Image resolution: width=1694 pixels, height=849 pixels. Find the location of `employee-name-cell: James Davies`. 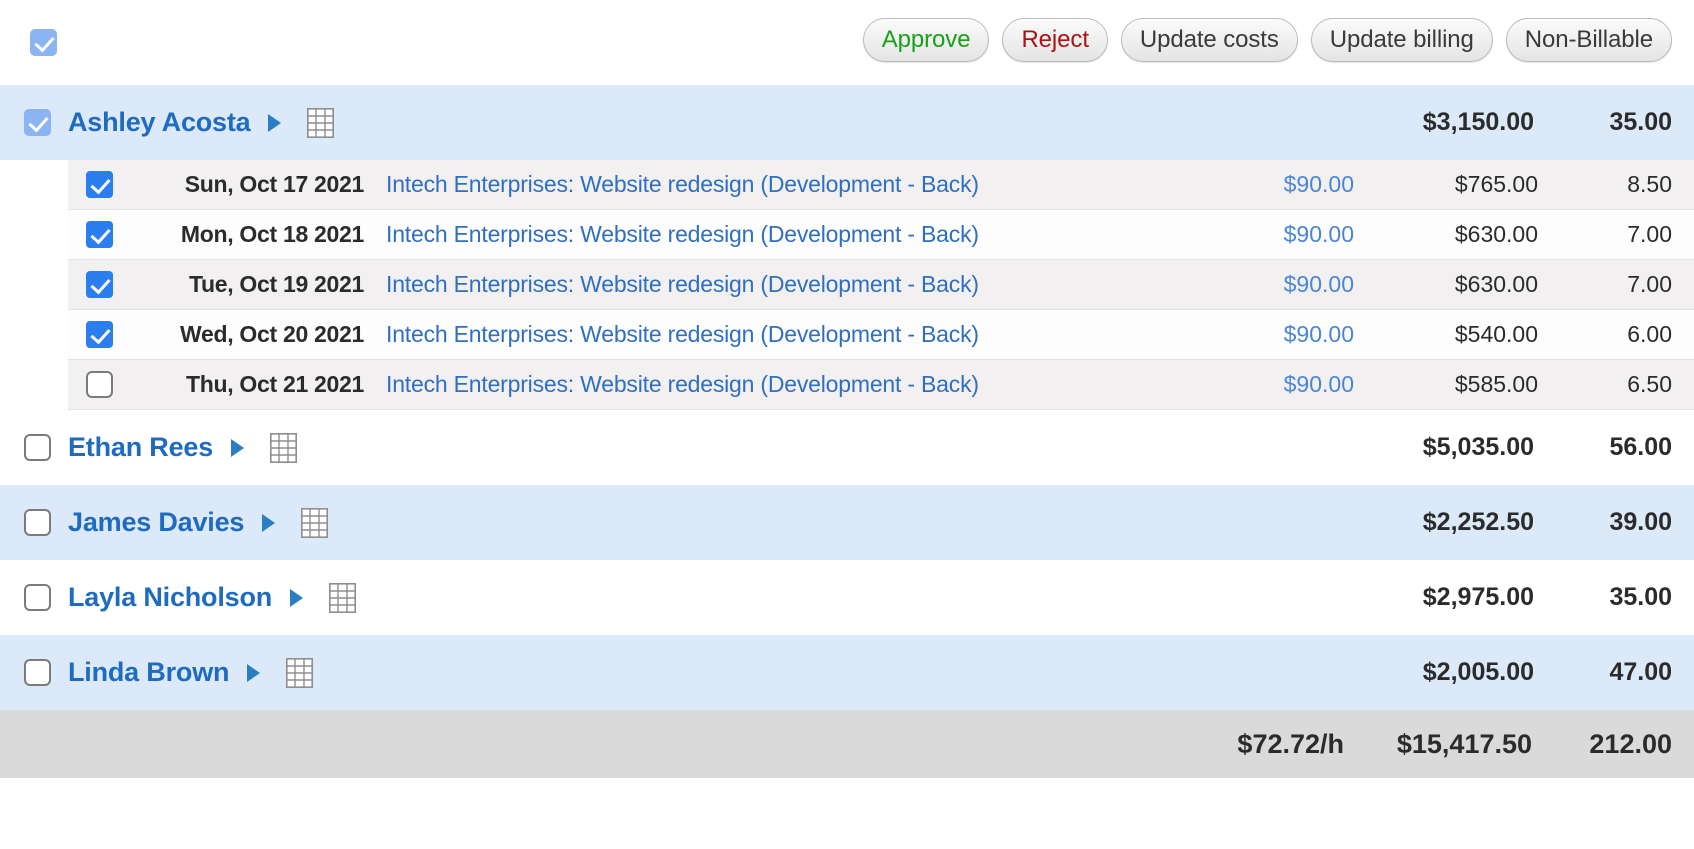

employee-name-cell: James Davies is located at coordinates (198, 522).